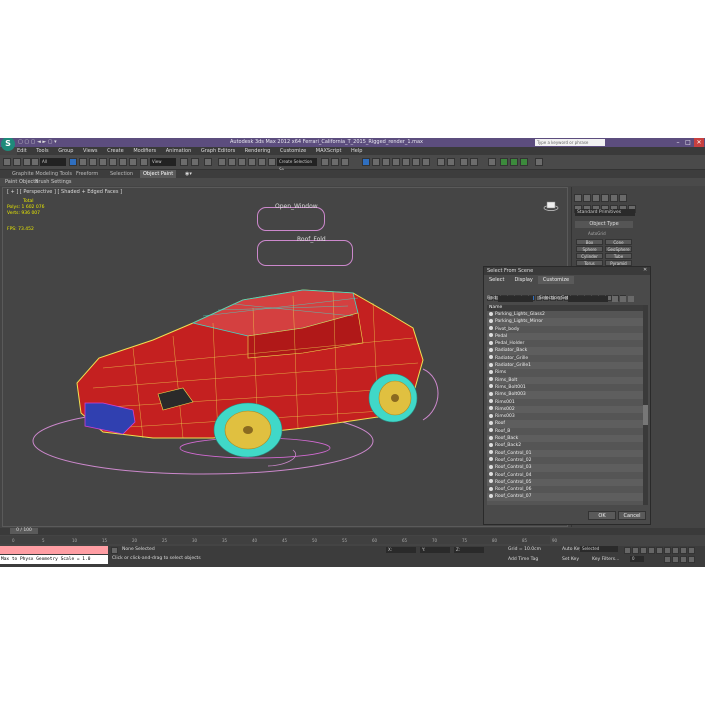 The image size is (705, 705). Describe the element at coordinates (589, 242) in the screenshot. I see `box-button: Box` at that location.